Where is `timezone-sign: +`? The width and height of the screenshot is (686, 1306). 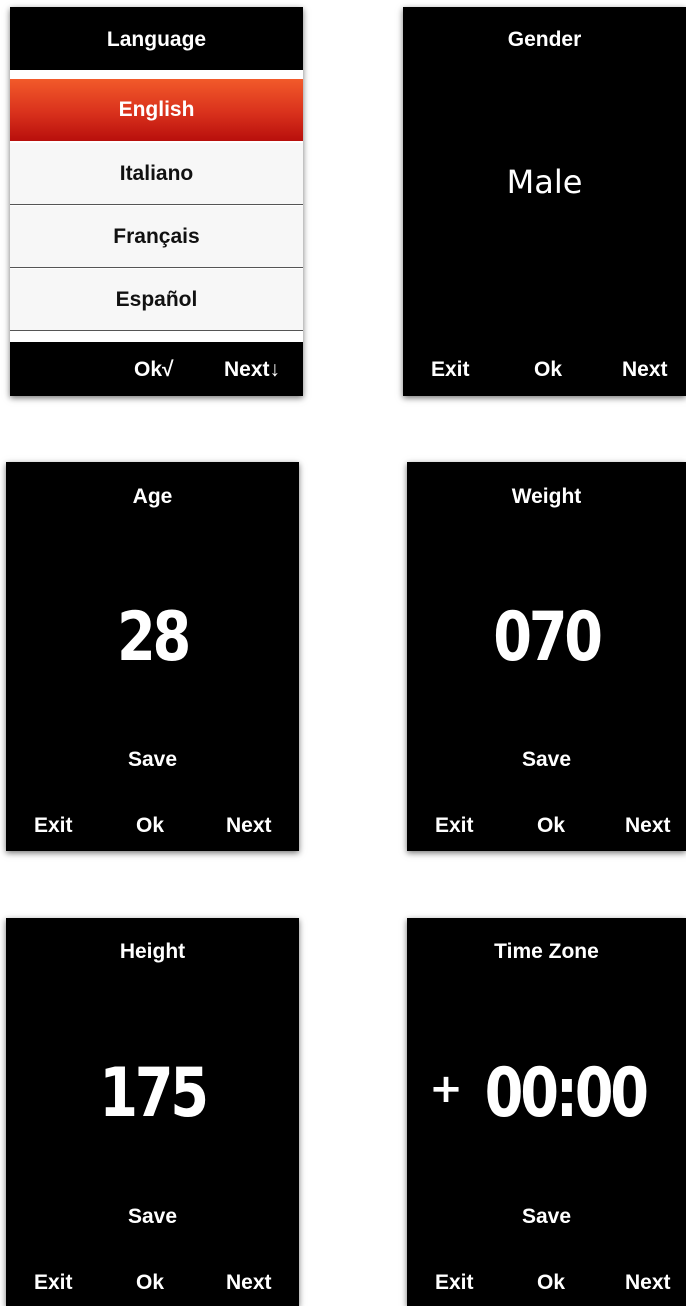
timezone-sign: + is located at coordinates (446, 1089).